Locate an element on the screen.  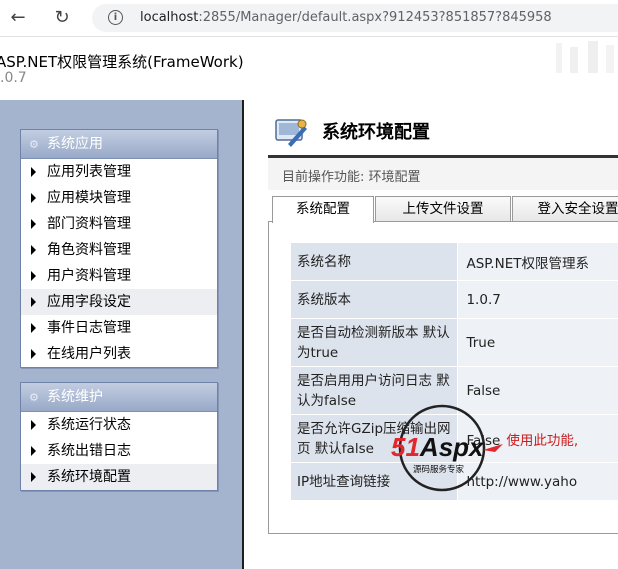
sidebar-item-online-users: 在线用户列表 is located at coordinates (119, 354).